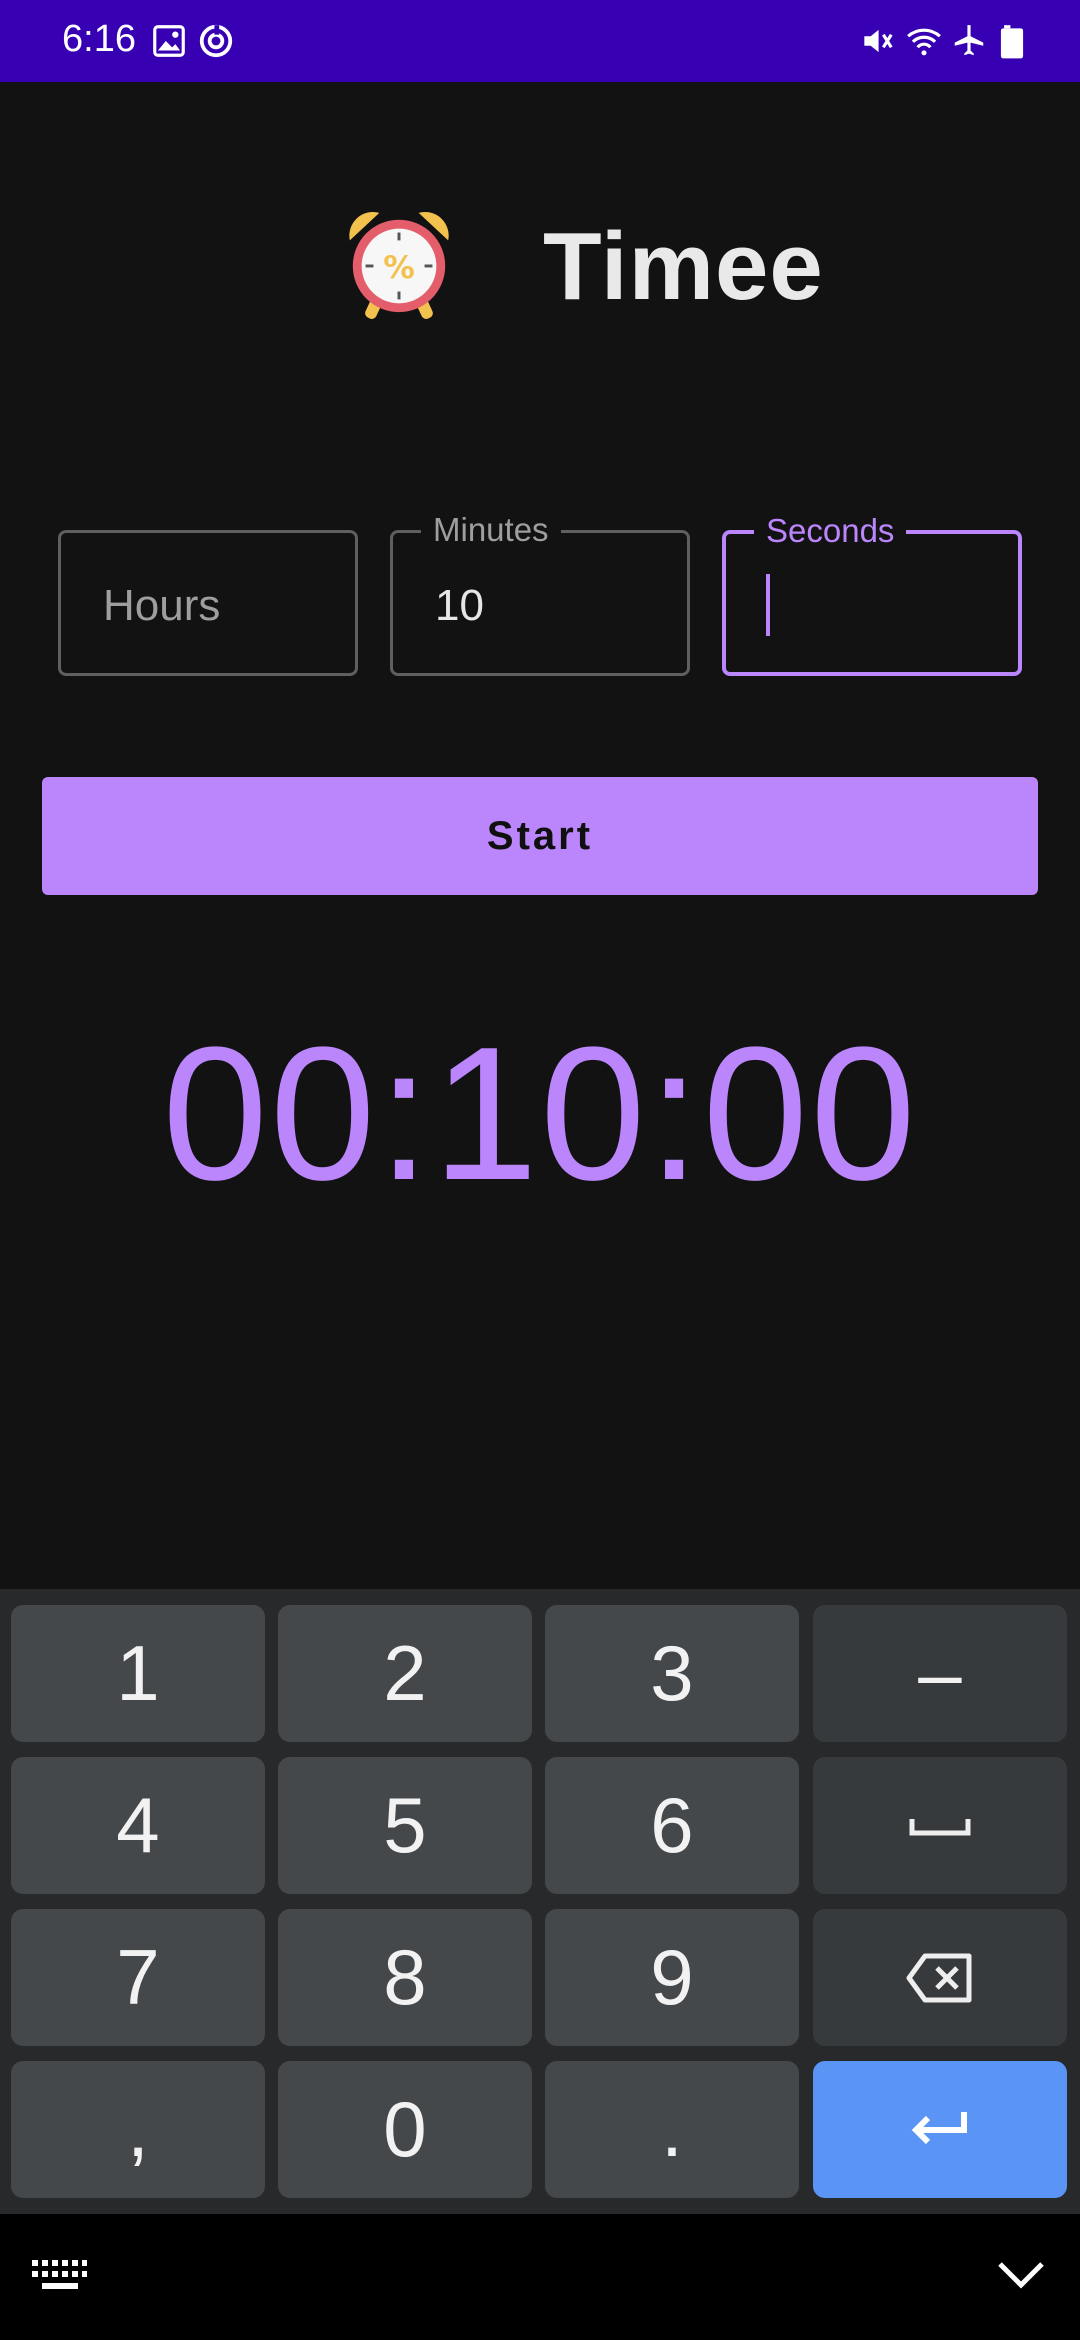 The width and height of the screenshot is (1080, 2340). What do you see at coordinates (405, 2129) in the screenshot?
I see `key-0: 0` at bounding box center [405, 2129].